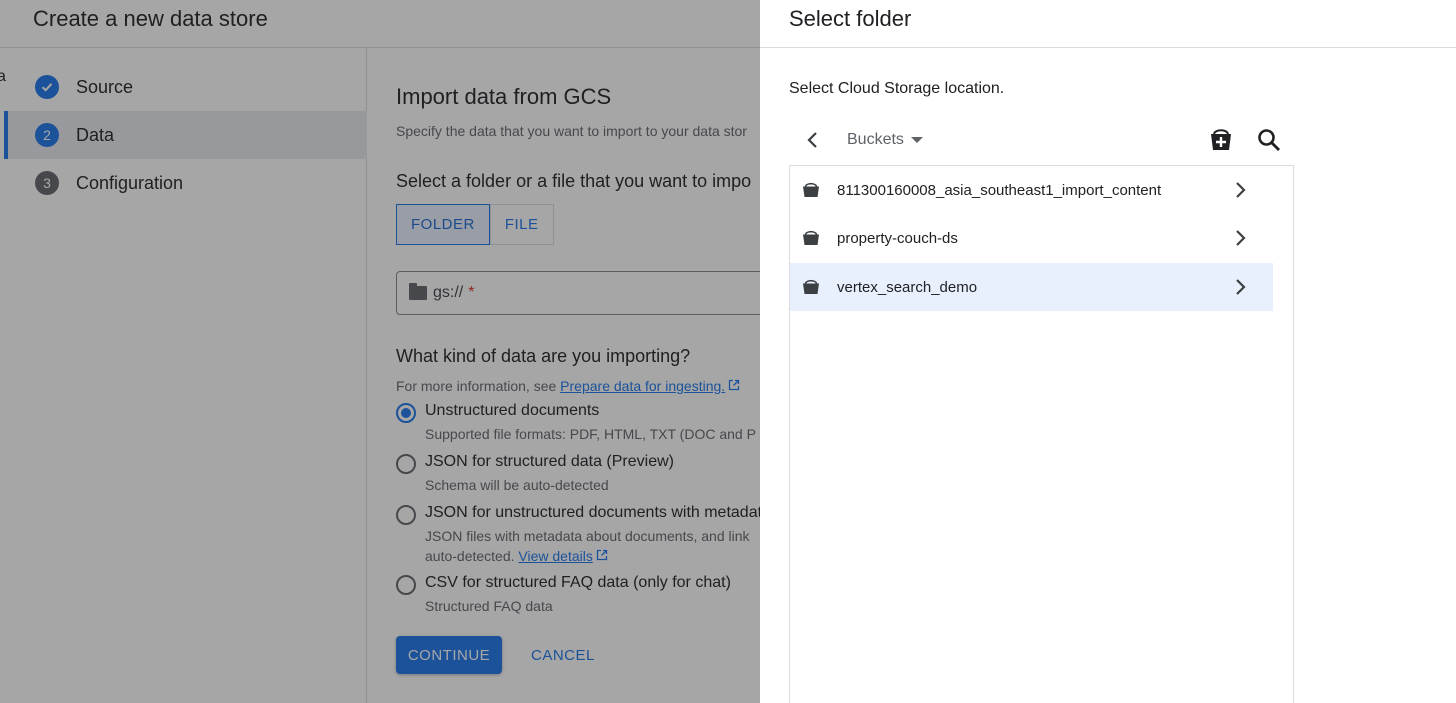 The width and height of the screenshot is (1456, 703). What do you see at coordinates (1031, 238) in the screenshot?
I see `bucket-row: property-couch-ds` at bounding box center [1031, 238].